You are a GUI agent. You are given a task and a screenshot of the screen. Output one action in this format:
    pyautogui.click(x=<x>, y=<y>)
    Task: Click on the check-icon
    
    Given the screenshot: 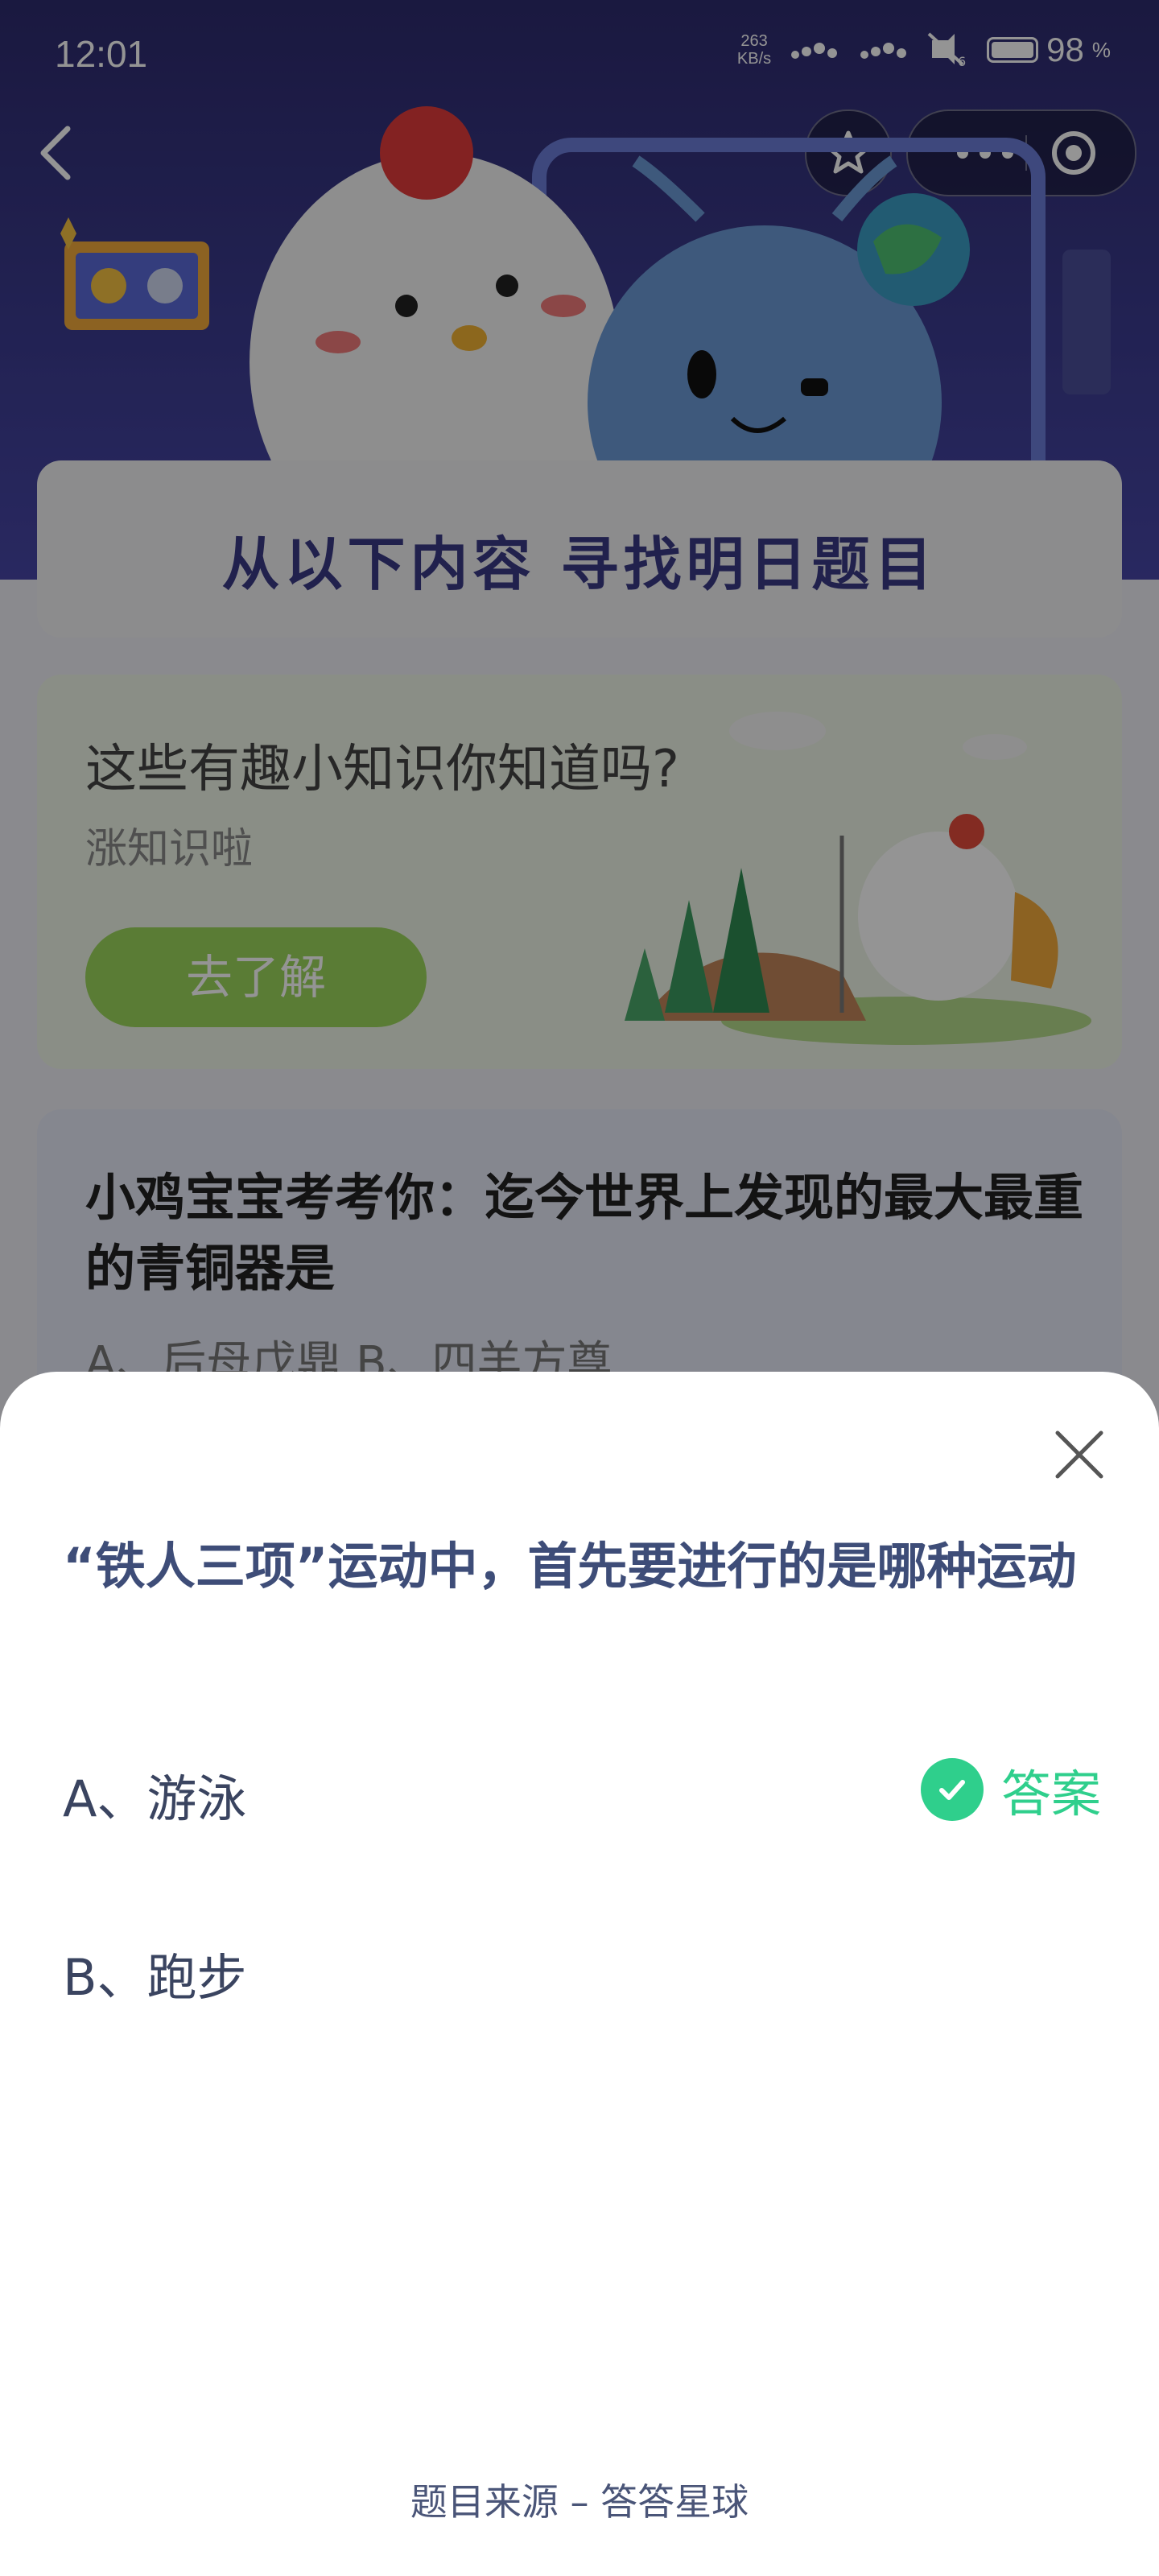 What is the action you would take?
    pyautogui.click(x=952, y=1789)
    